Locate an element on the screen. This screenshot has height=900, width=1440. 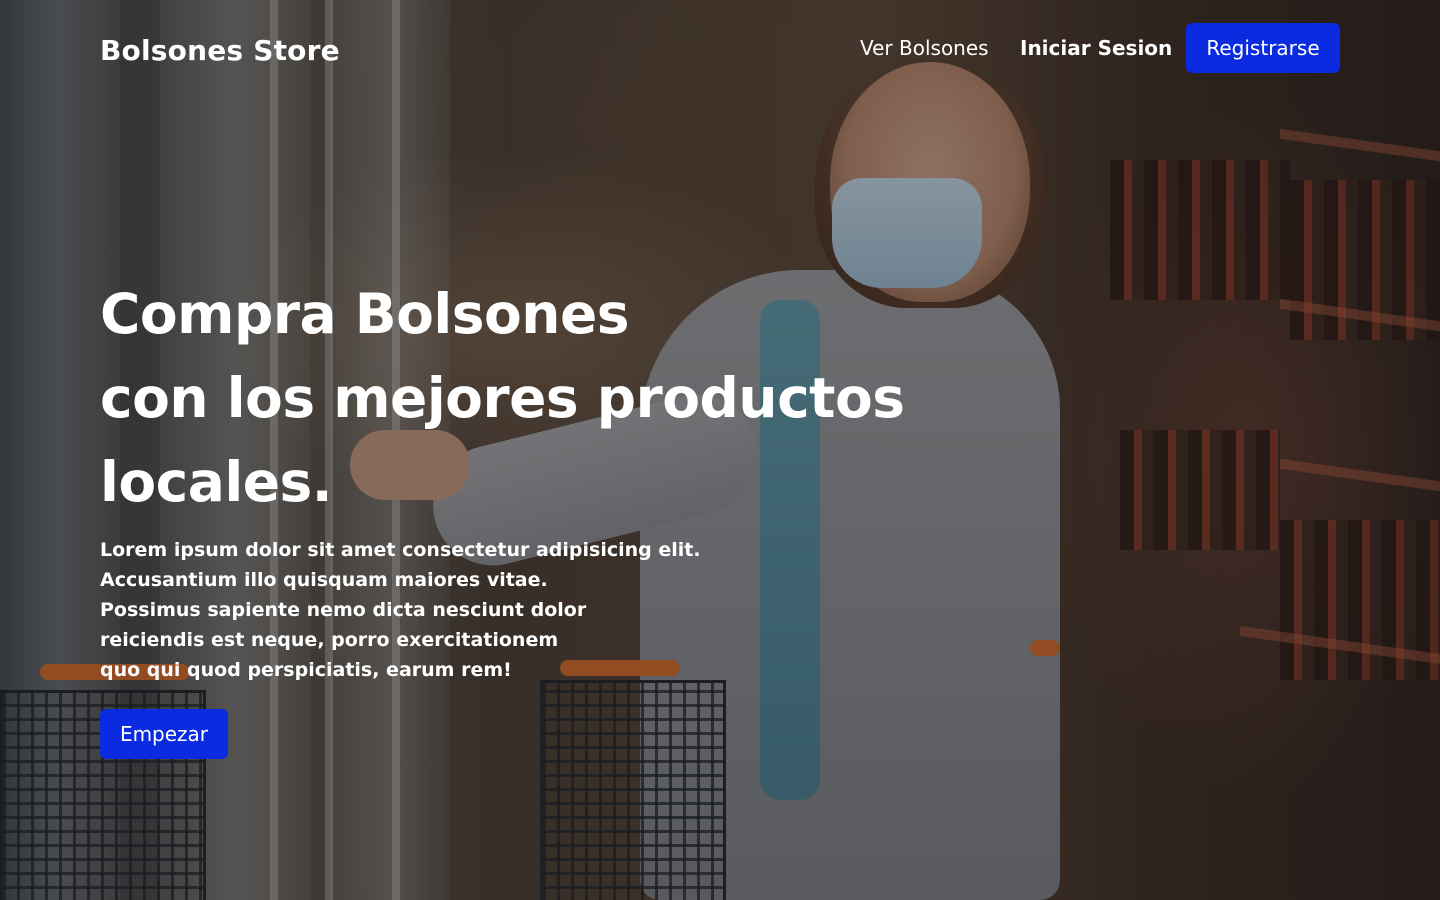
hero-description-line: quo qui quod perspiciatis, earum rem! is located at coordinates (306, 670).